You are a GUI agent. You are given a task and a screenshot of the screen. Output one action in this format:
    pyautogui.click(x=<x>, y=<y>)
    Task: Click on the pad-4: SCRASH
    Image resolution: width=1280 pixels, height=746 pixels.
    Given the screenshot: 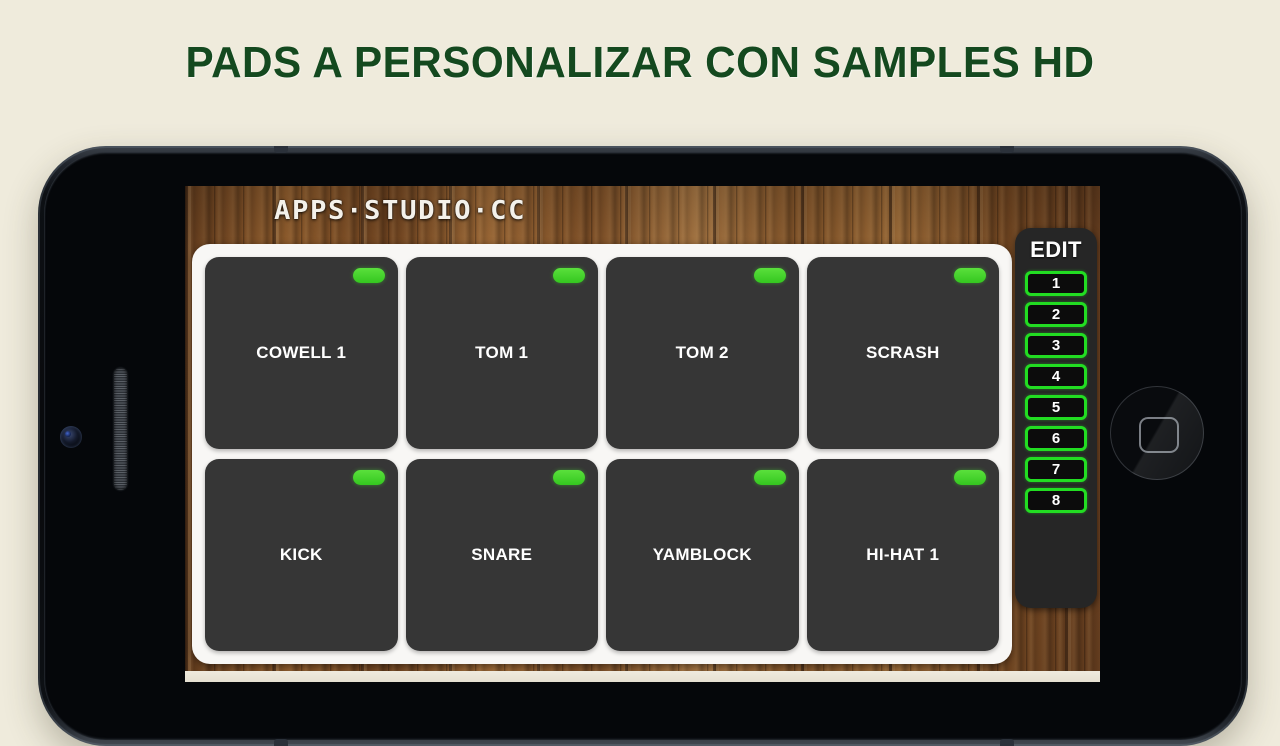 What is the action you would take?
    pyautogui.click(x=902, y=353)
    